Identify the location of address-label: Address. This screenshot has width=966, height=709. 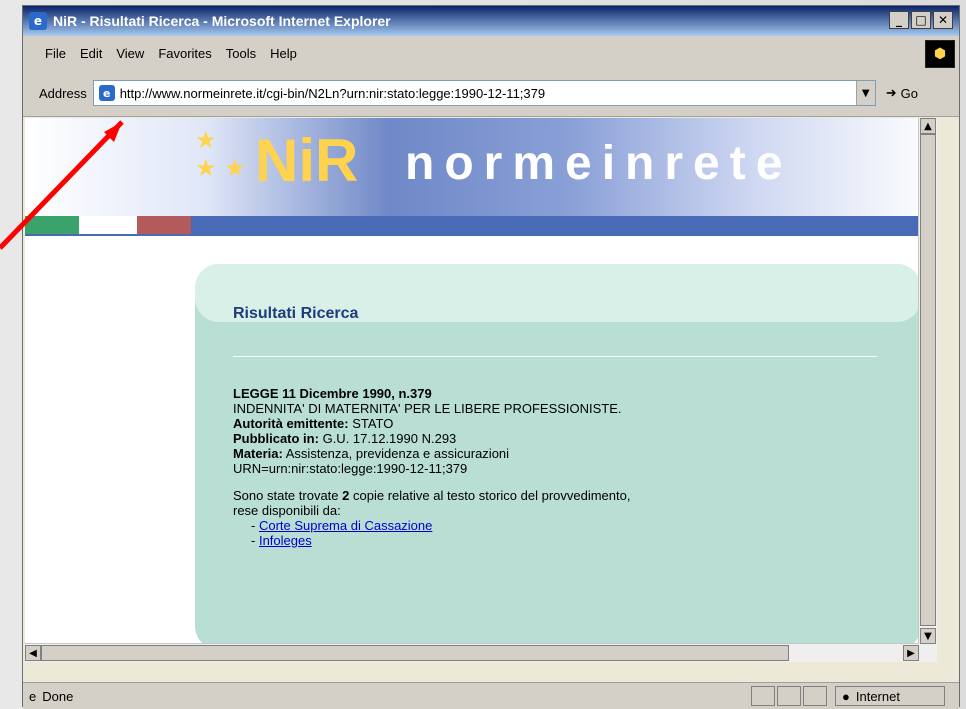
(63, 93).